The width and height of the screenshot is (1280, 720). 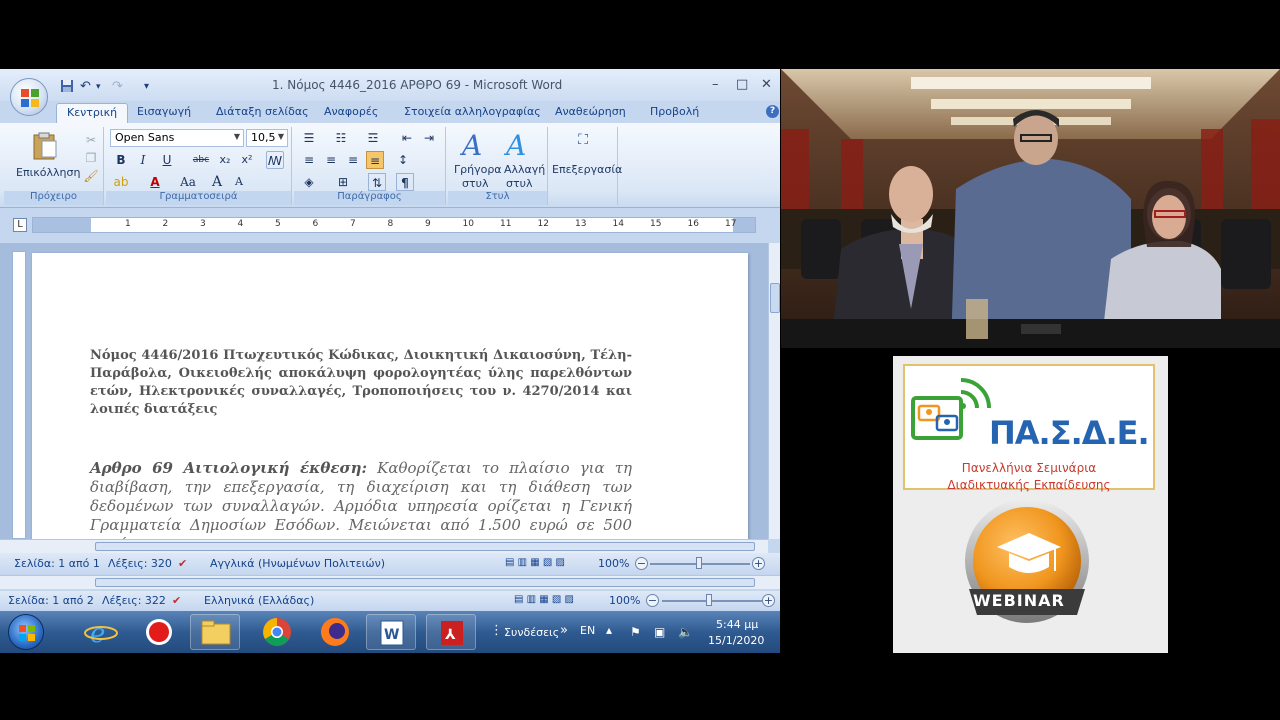 I want to click on outer-scrollbar, so click(x=390, y=582).